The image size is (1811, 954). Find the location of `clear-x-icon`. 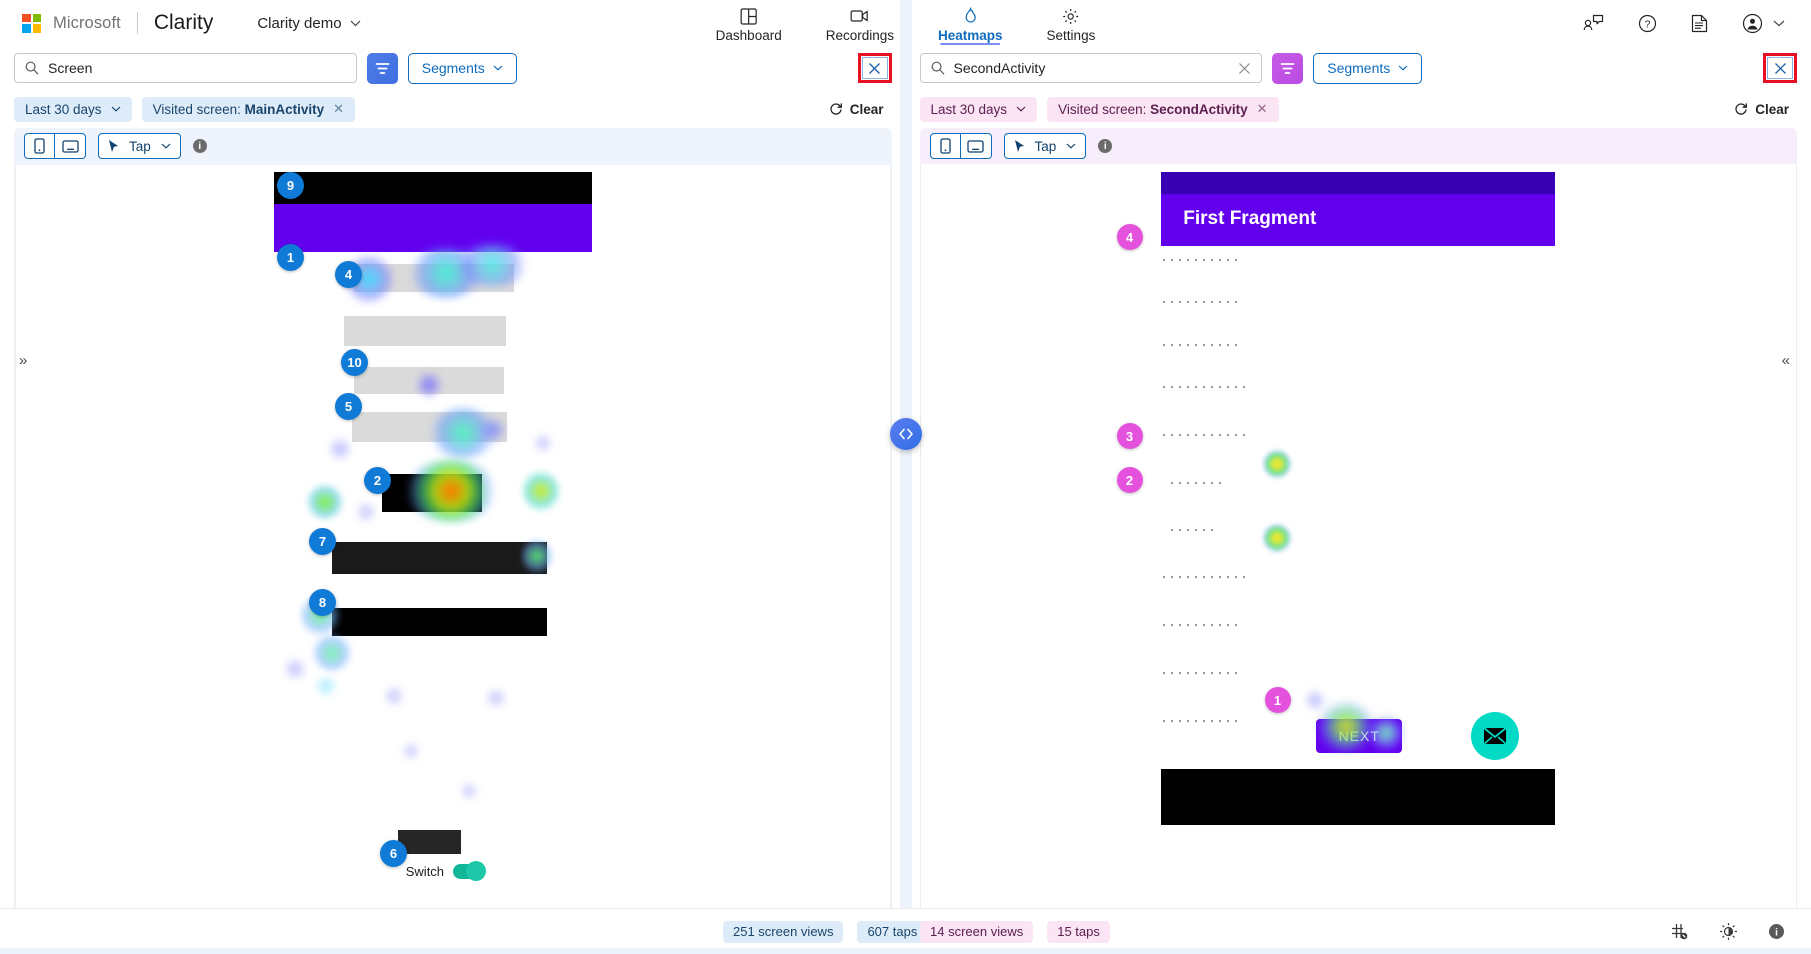

clear-x-icon is located at coordinates (1244, 68).